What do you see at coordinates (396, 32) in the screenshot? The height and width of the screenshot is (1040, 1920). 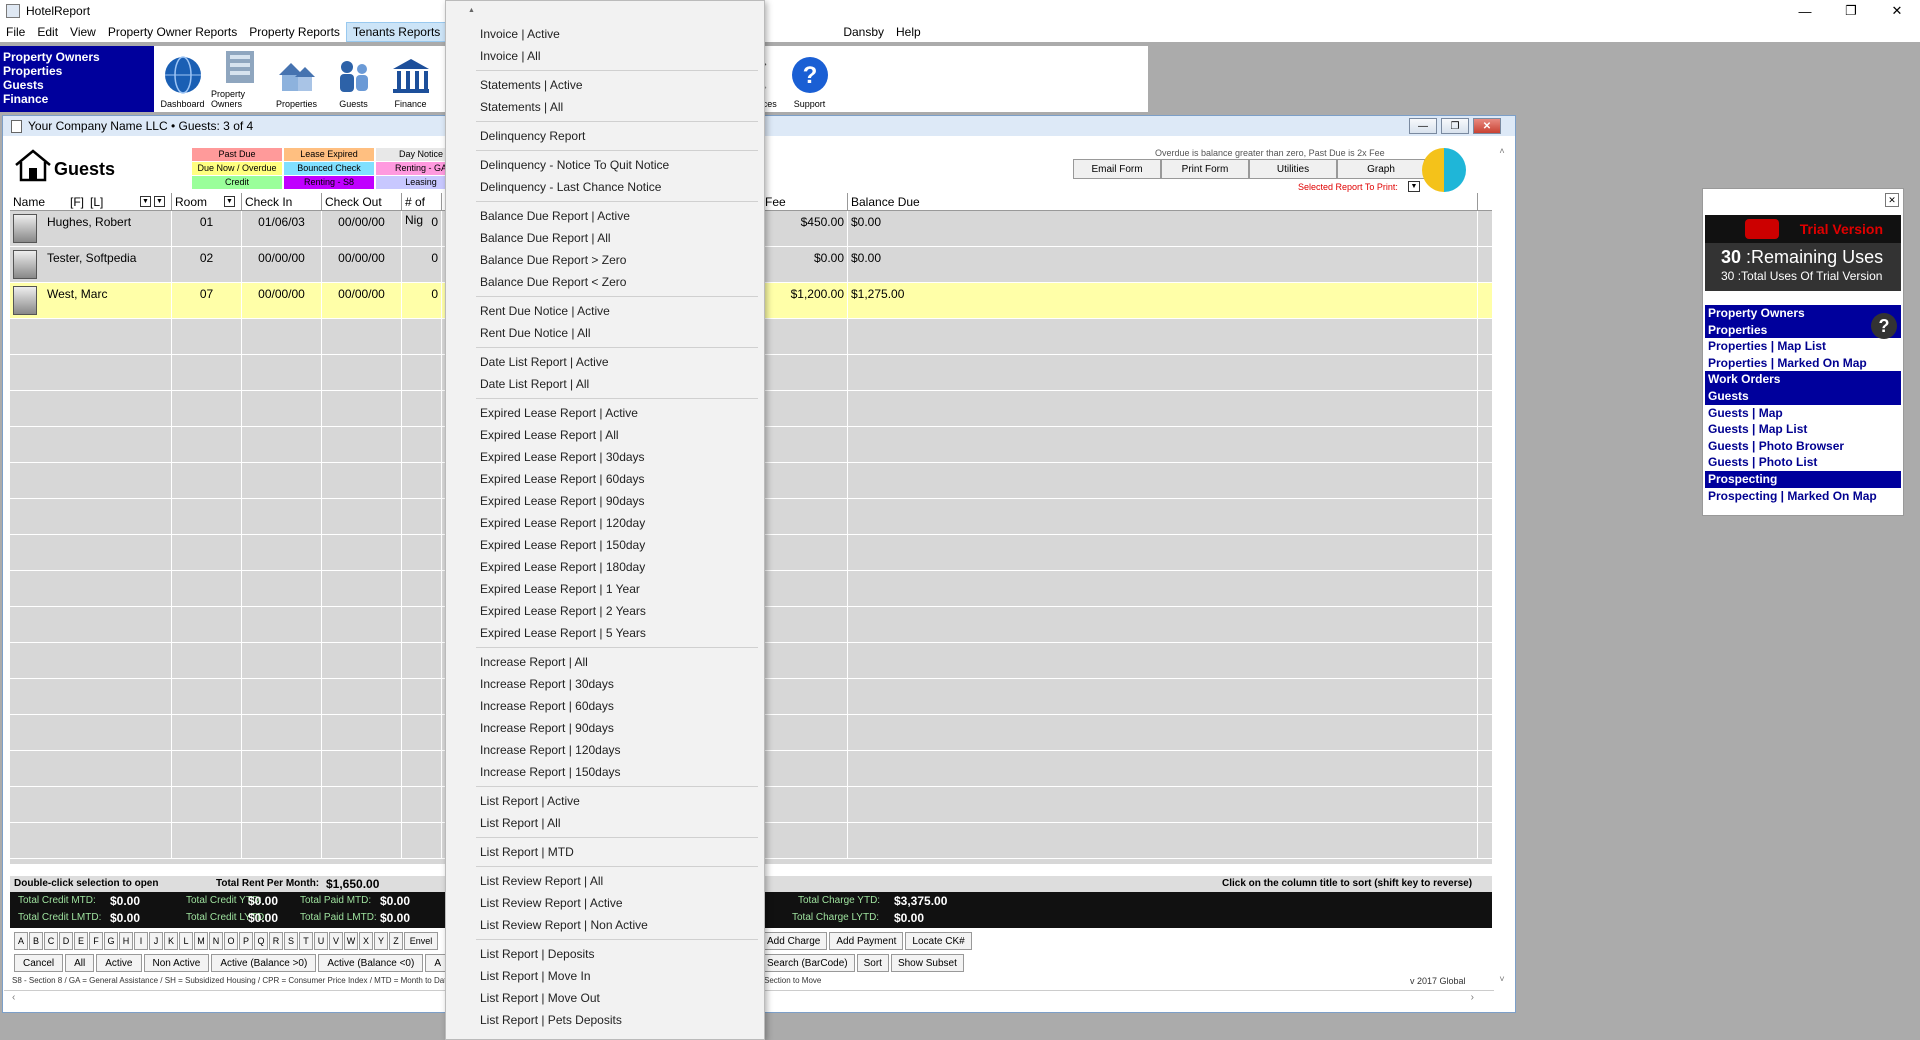 I see `menu-tenants-reports: Tenants Reports` at bounding box center [396, 32].